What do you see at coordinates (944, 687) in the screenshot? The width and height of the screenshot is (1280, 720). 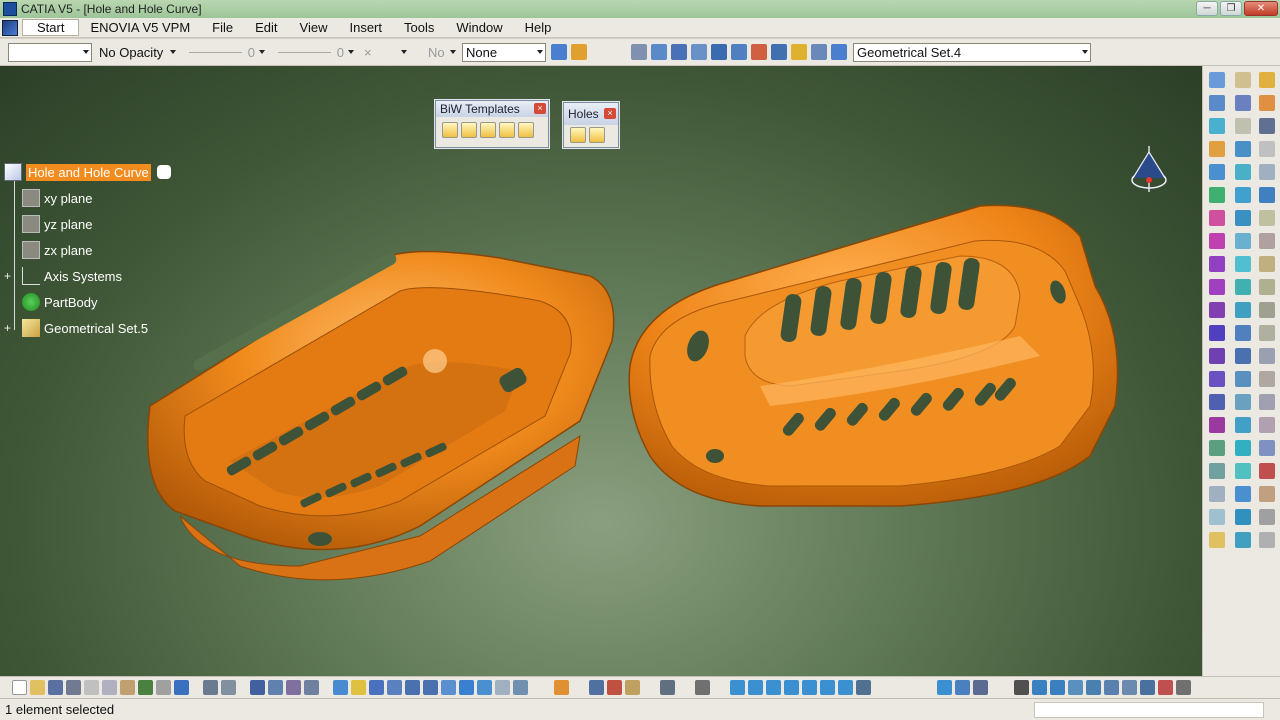 I see `render-style-icon` at bounding box center [944, 687].